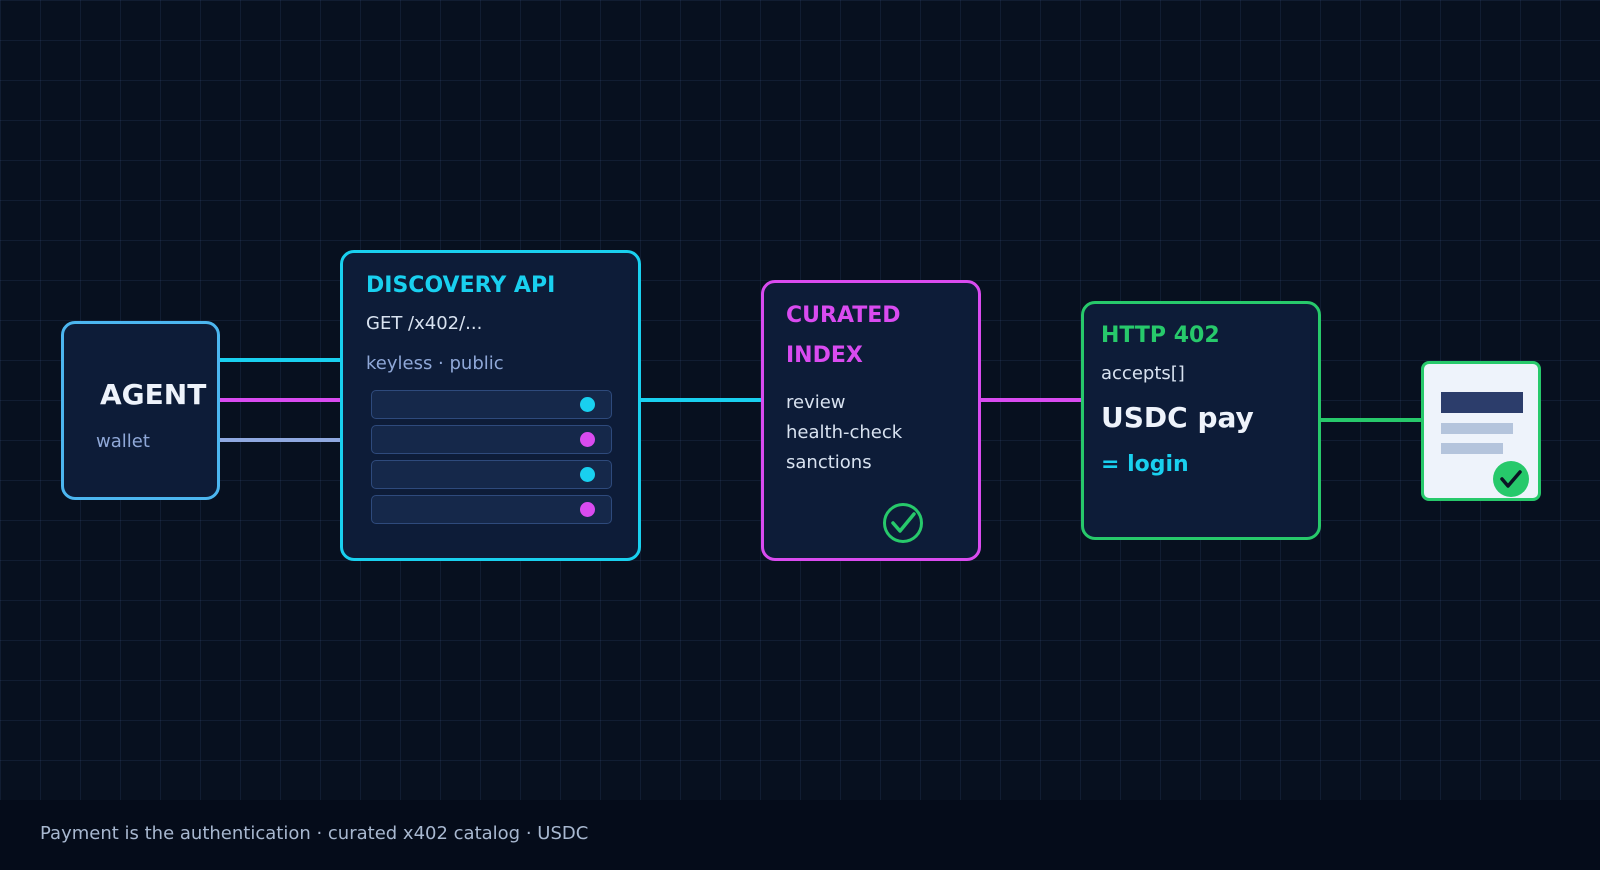 Image resolution: width=1600 pixels, height=870 pixels. I want to click on discovery-access: keyless · public, so click(435, 363).